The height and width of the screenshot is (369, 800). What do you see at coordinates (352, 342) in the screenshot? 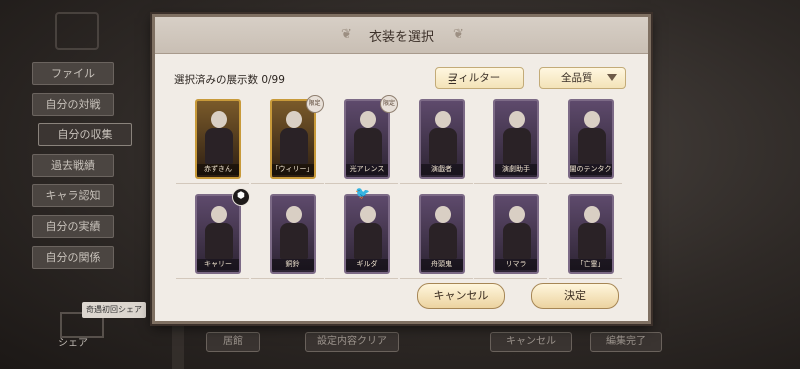
I see `background-clear-button: 設定内容クリア` at bounding box center [352, 342].